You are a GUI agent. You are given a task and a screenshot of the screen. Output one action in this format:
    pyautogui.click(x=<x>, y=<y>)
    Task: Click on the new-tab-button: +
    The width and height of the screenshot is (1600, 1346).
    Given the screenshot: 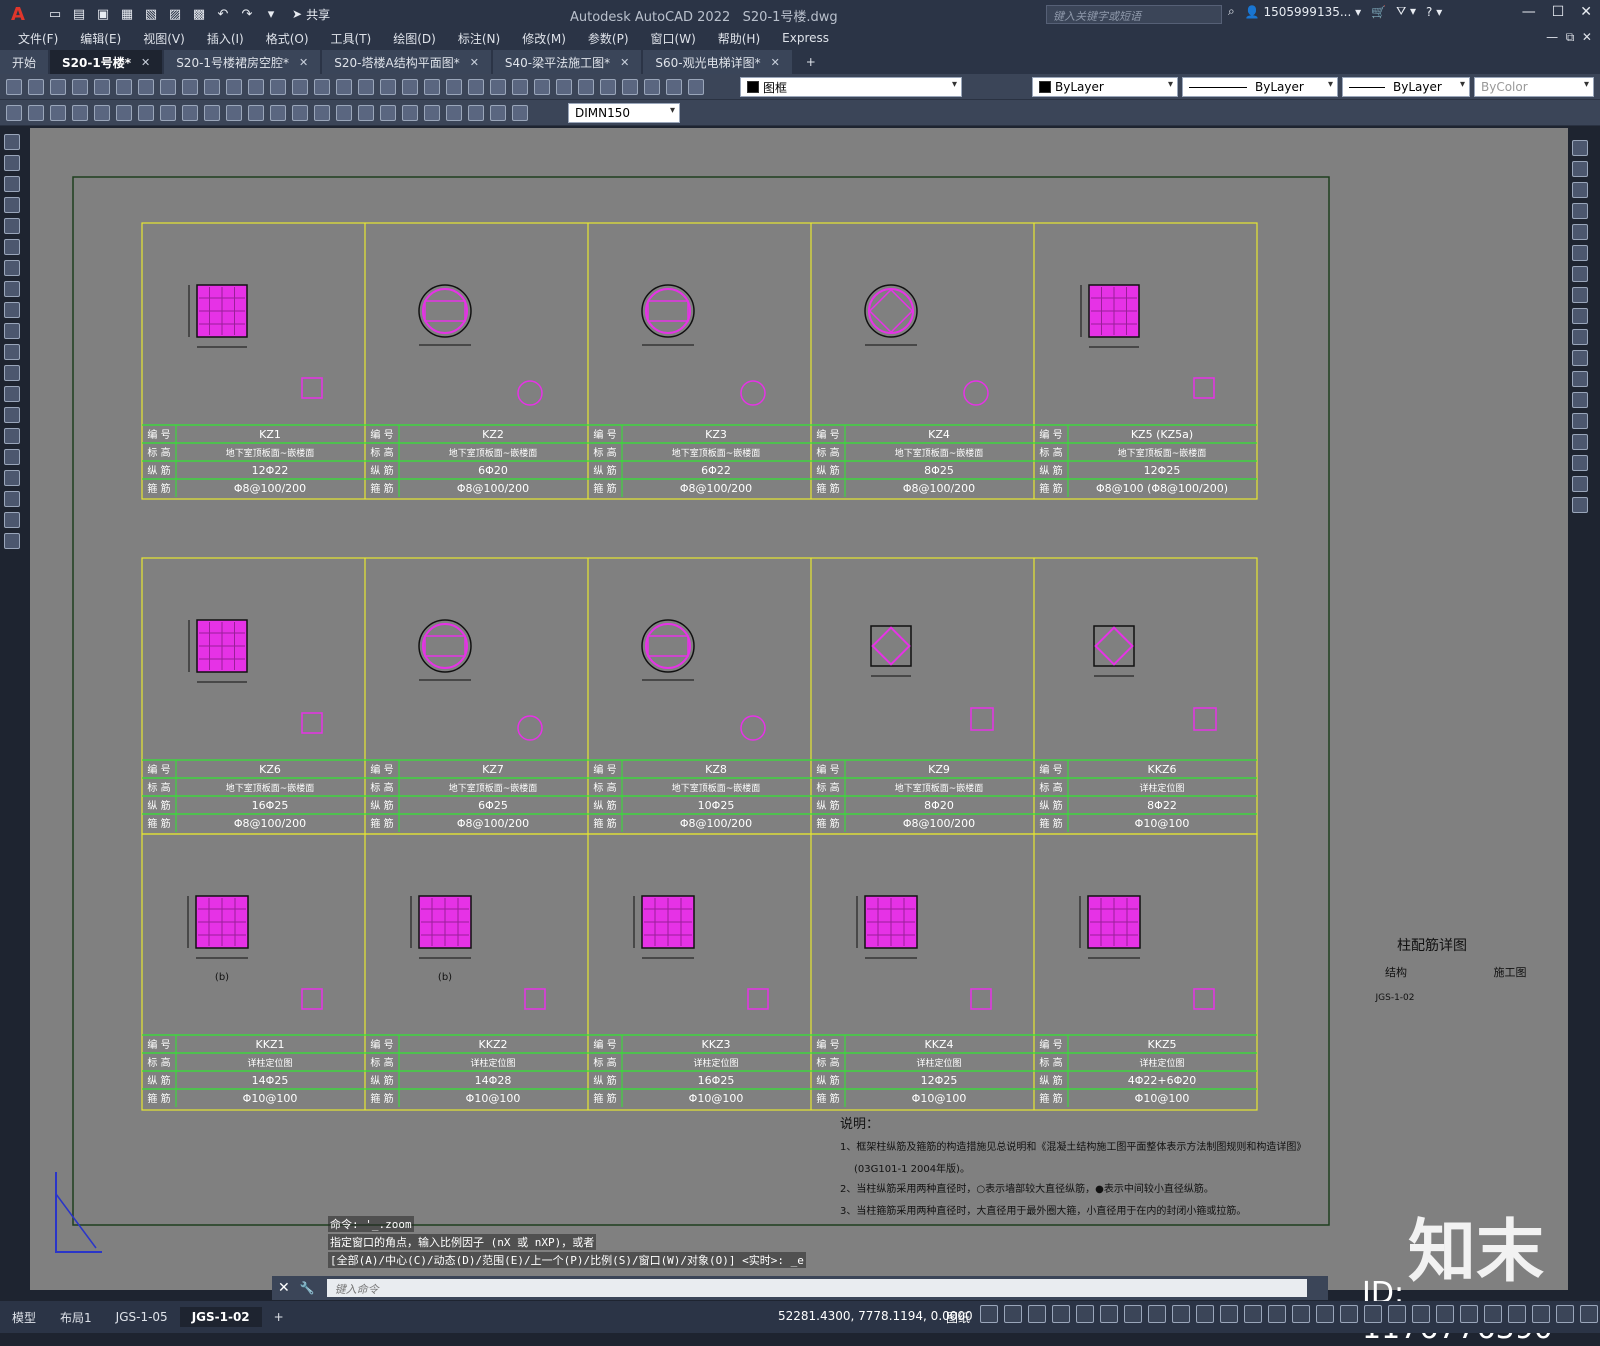 What is the action you would take?
    pyautogui.click(x=811, y=62)
    